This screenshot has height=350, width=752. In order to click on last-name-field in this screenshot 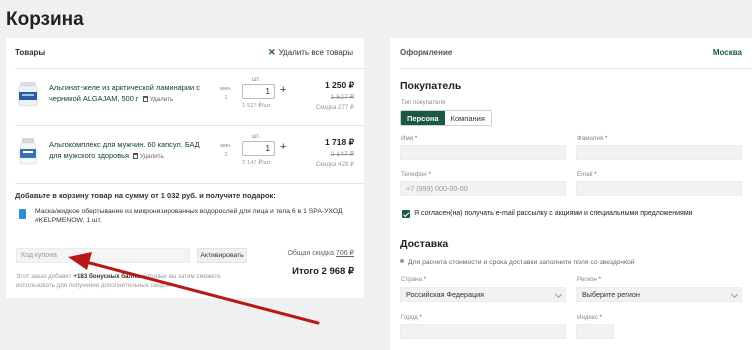, I will do `click(659, 152)`.